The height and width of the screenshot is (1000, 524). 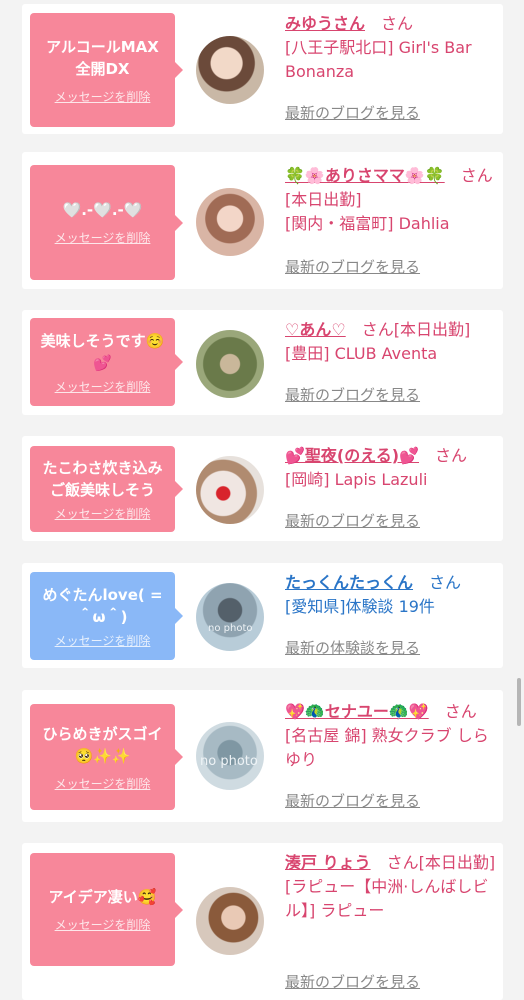 What do you see at coordinates (357, 711) in the screenshot?
I see `profile-name: 💖🦚セナユー🦚💖` at bounding box center [357, 711].